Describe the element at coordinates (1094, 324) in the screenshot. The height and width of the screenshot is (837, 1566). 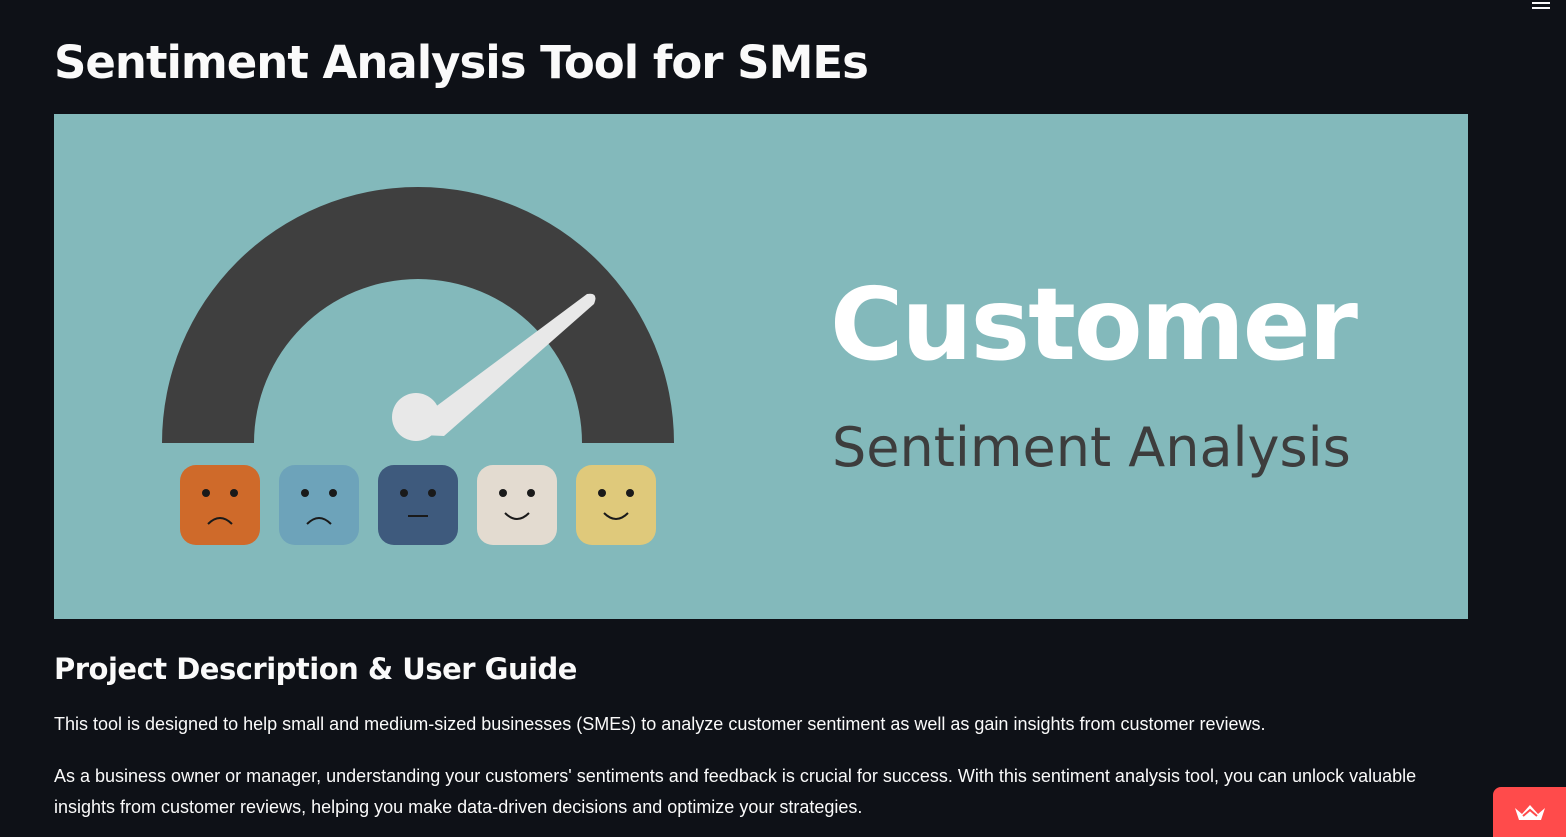
I see `banner-title: Customer` at that location.